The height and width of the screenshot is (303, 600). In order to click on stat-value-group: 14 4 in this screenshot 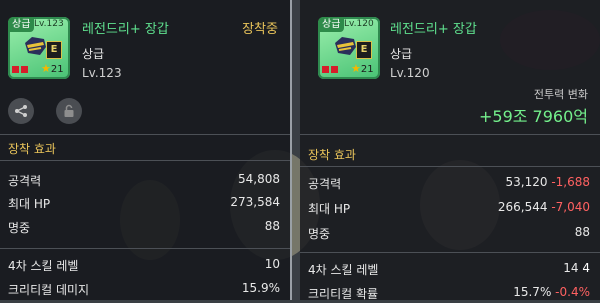, I will do `click(576, 268)`.